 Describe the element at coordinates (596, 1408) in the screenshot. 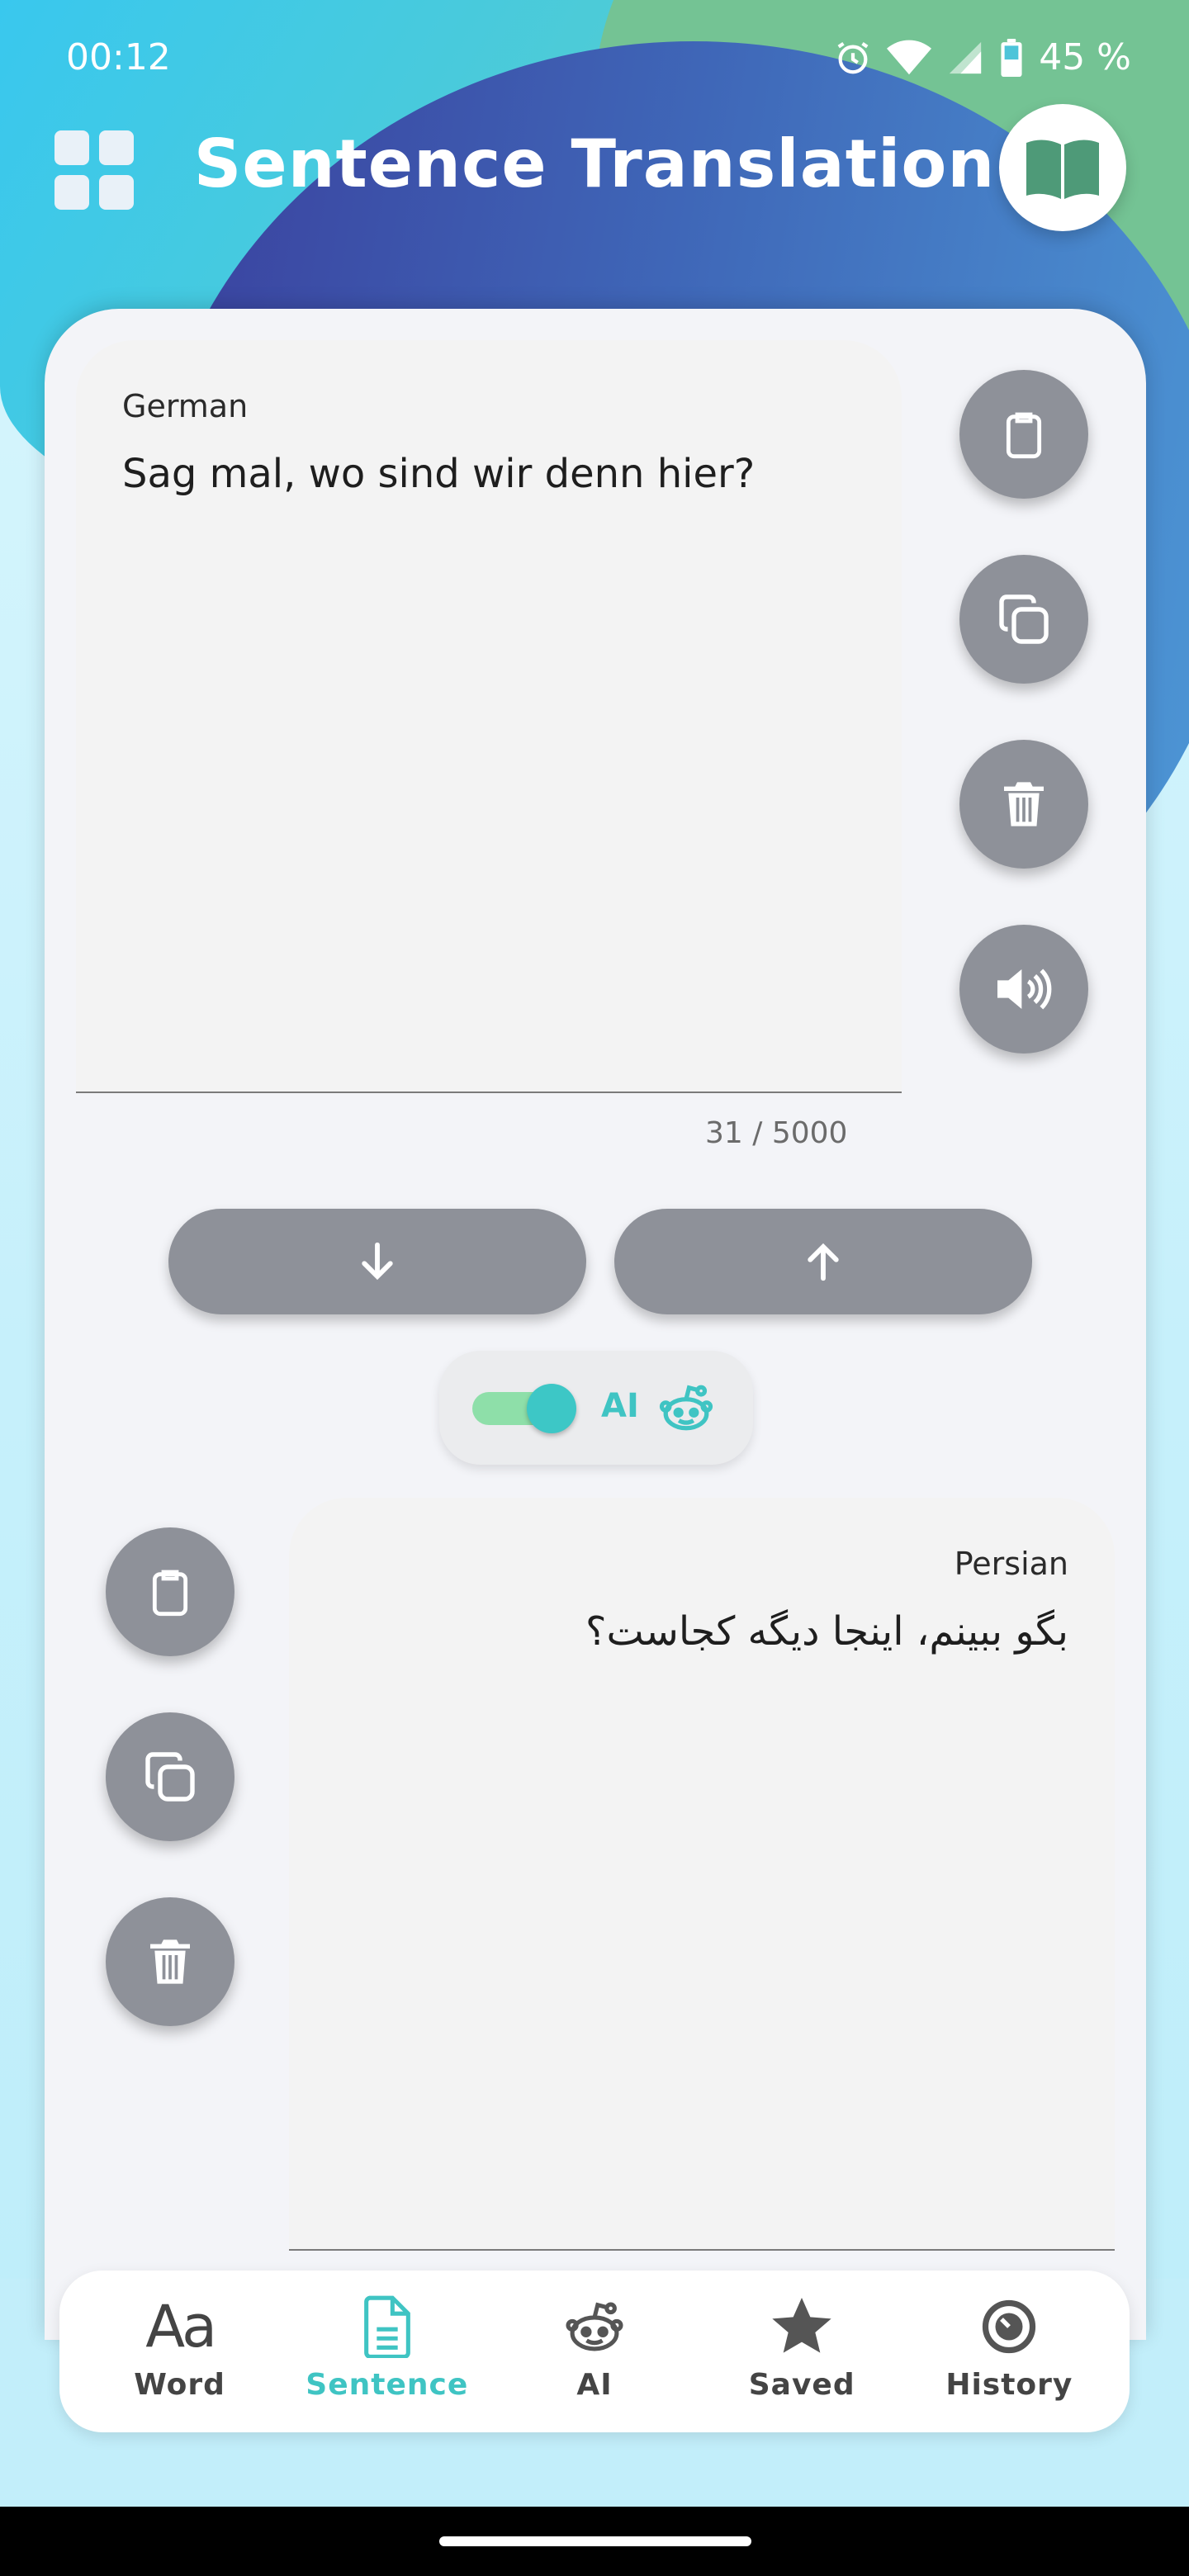

I see `ai-toggle-chip: AI` at that location.